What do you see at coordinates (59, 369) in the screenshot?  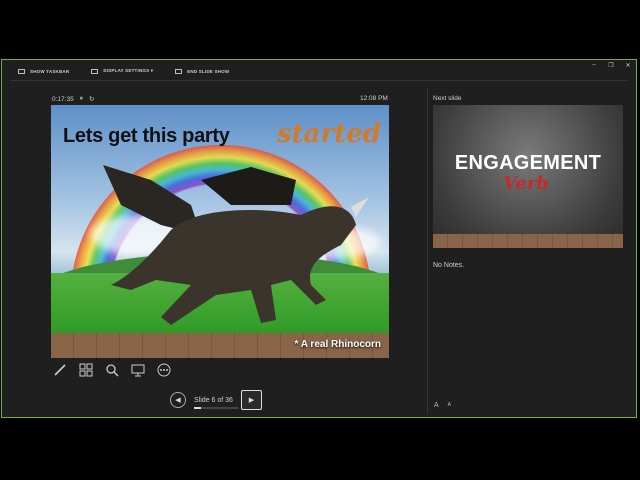 I see `pen-tool-icon` at bounding box center [59, 369].